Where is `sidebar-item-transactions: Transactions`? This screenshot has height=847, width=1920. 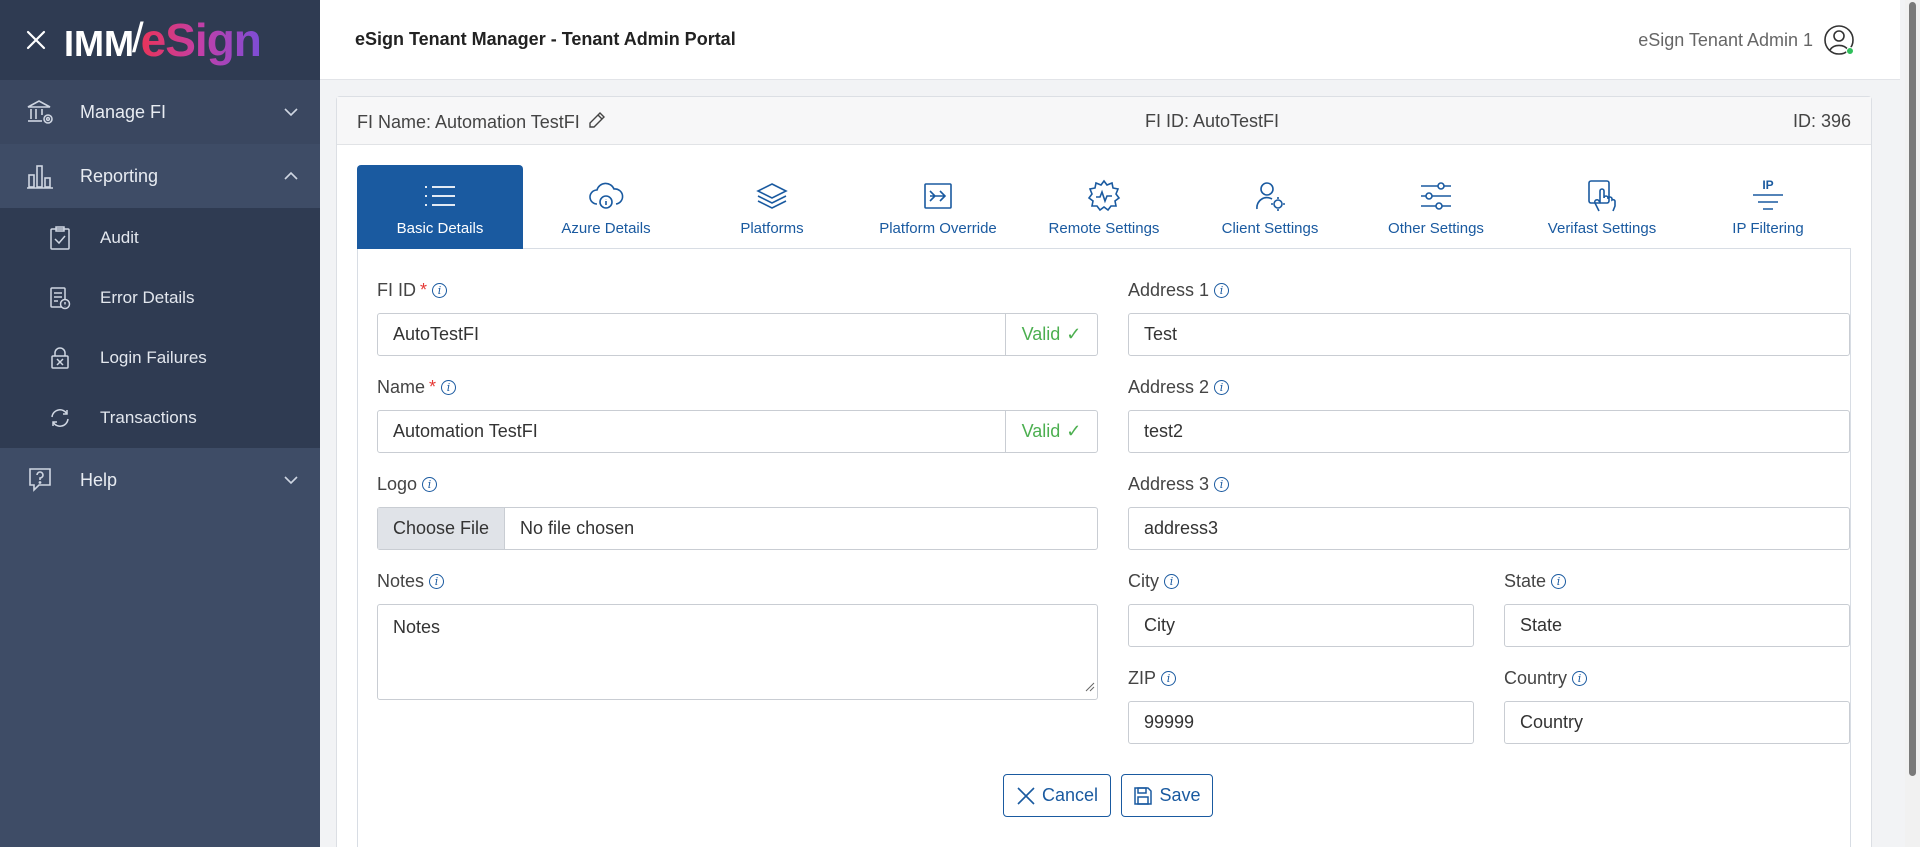 sidebar-item-transactions: Transactions is located at coordinates (160, 418).